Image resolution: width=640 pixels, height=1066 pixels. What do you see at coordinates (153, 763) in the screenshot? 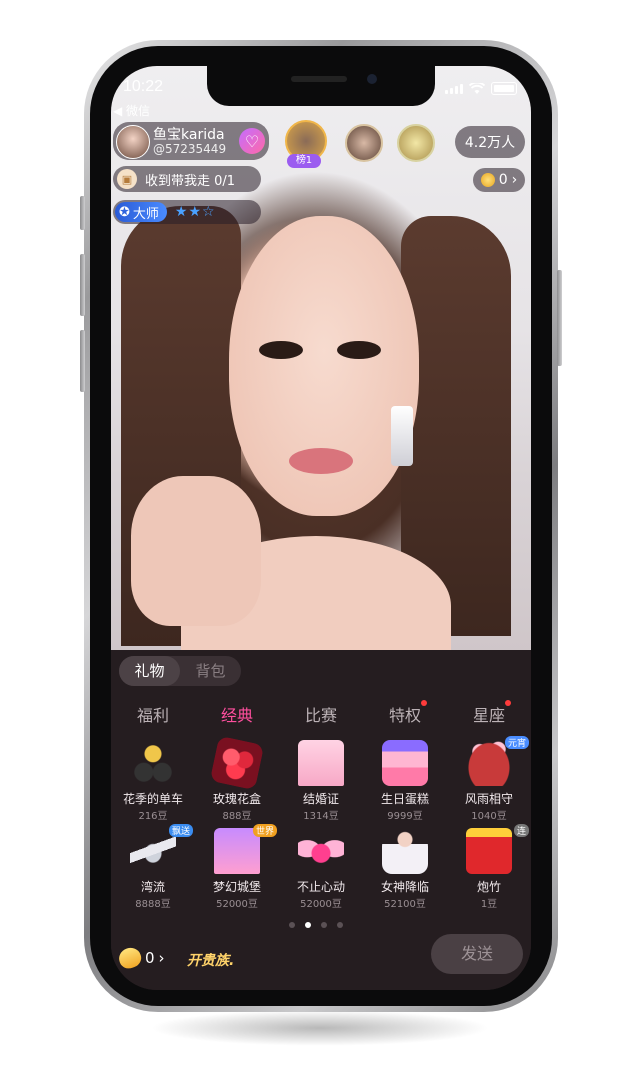
I see `bicycle-icon` at bounding box center [153, 763].